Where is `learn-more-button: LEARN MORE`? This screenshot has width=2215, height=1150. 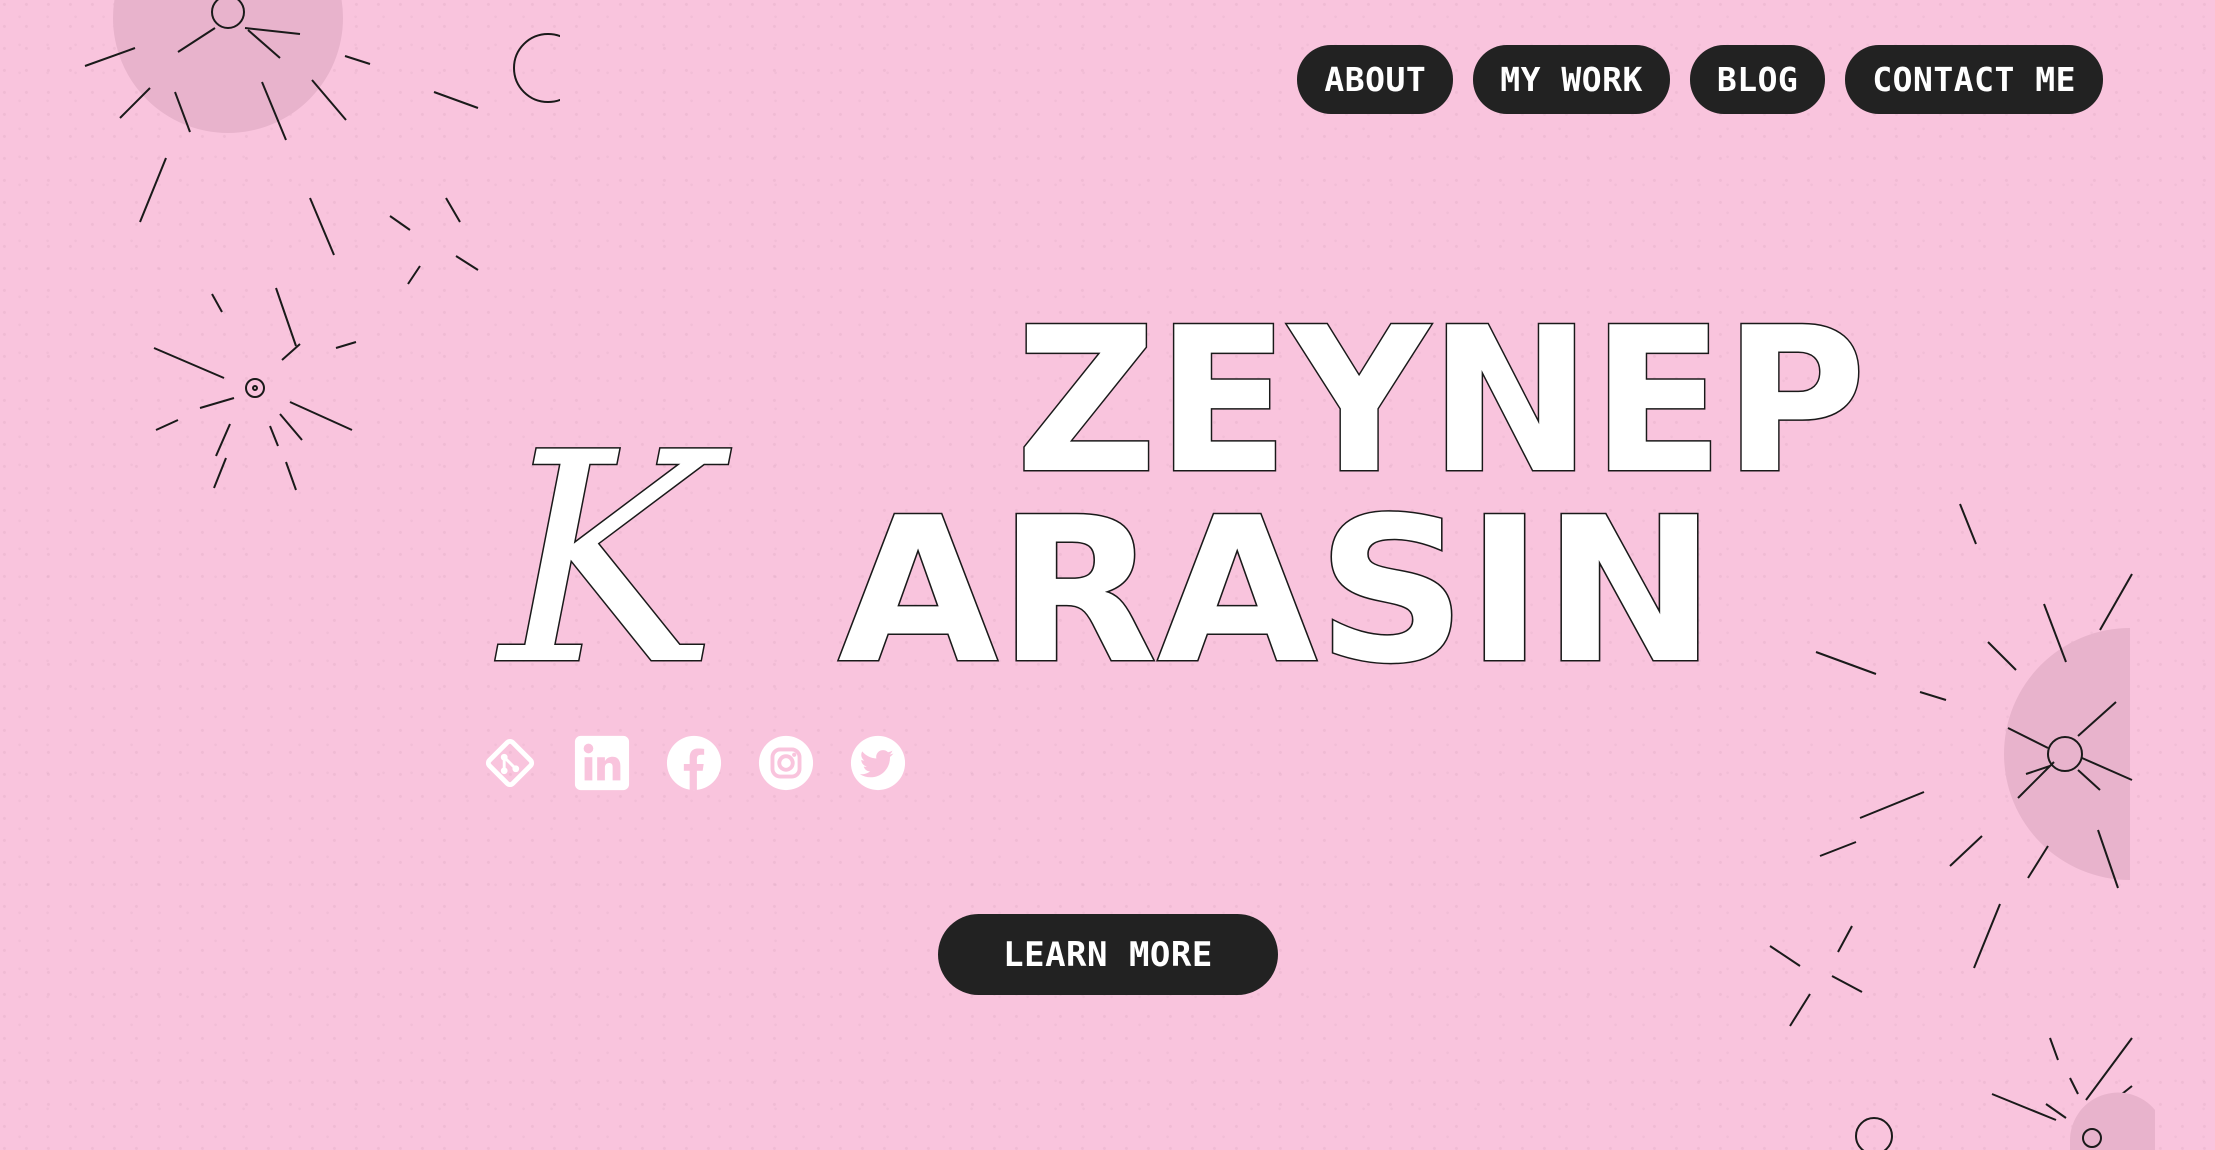
learn-more-button: LEARN MORE is located at coordinates (1108, 954).